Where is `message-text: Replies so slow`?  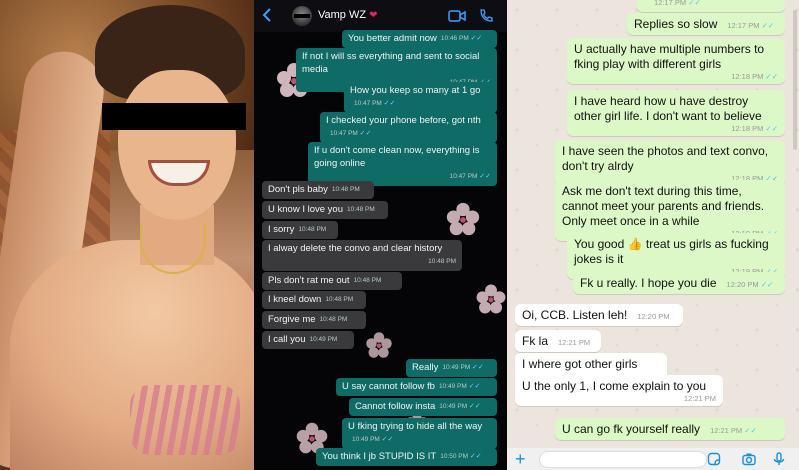
message-text: Replies so slow is located at coordinates (676, 24).